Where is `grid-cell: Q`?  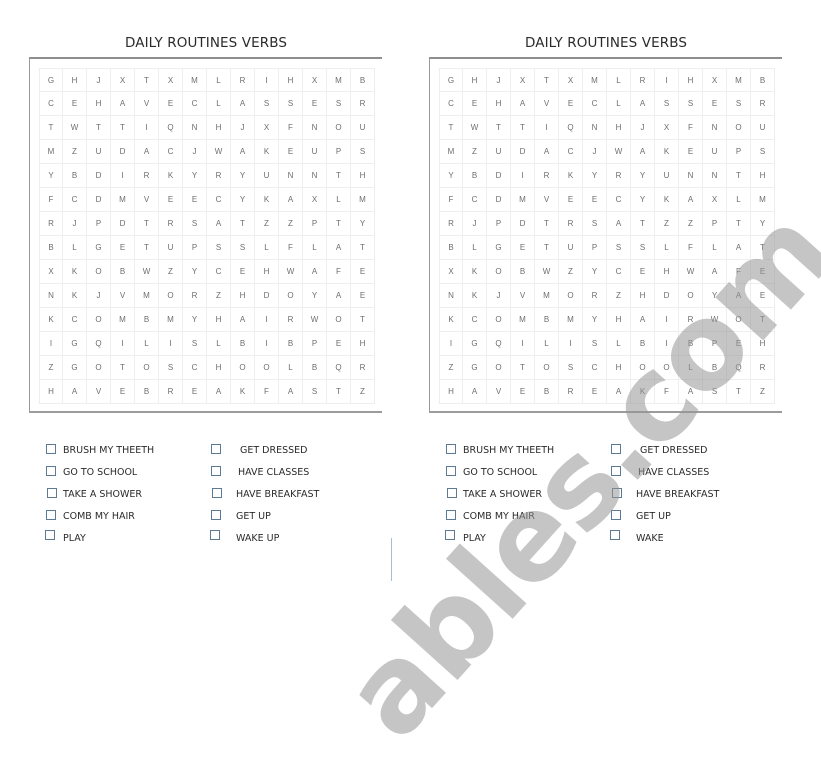 grid-cell: Q is located at coordinates (499, 344).